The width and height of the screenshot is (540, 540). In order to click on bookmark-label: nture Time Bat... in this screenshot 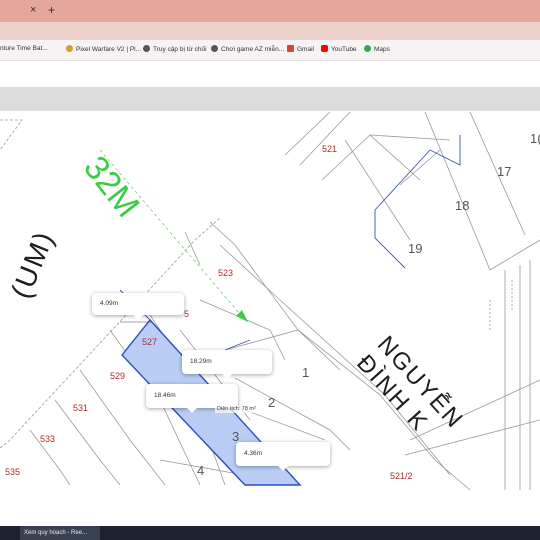, I will do `click(24, 48)`.